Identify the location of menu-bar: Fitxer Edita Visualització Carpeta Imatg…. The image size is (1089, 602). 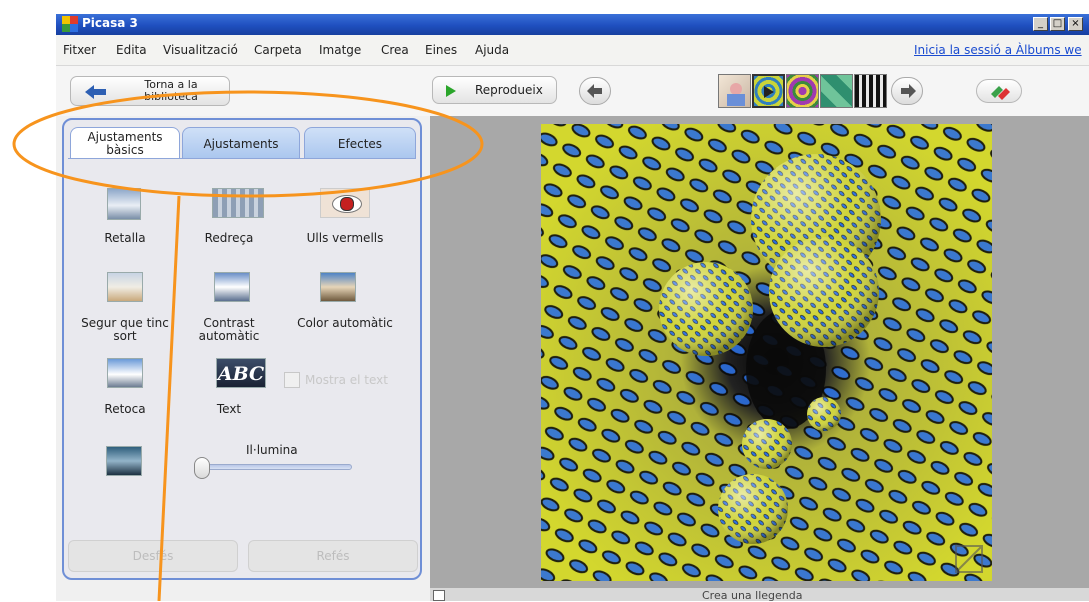
(572, 50).